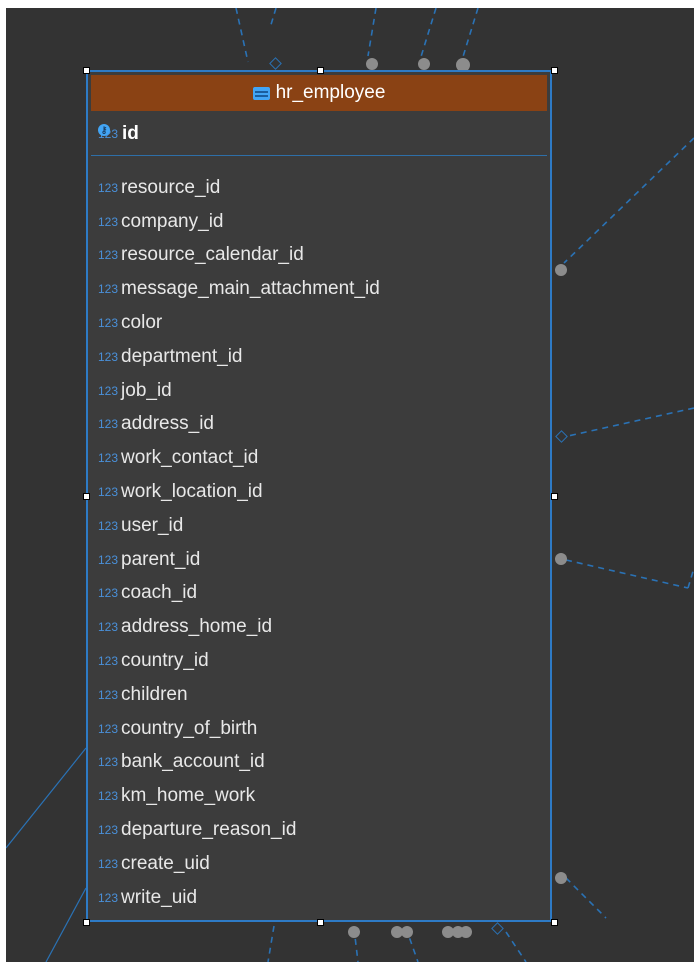  Describe the element at coordinates (261, 93) in the screenshot. I see `table-icon` at that location.